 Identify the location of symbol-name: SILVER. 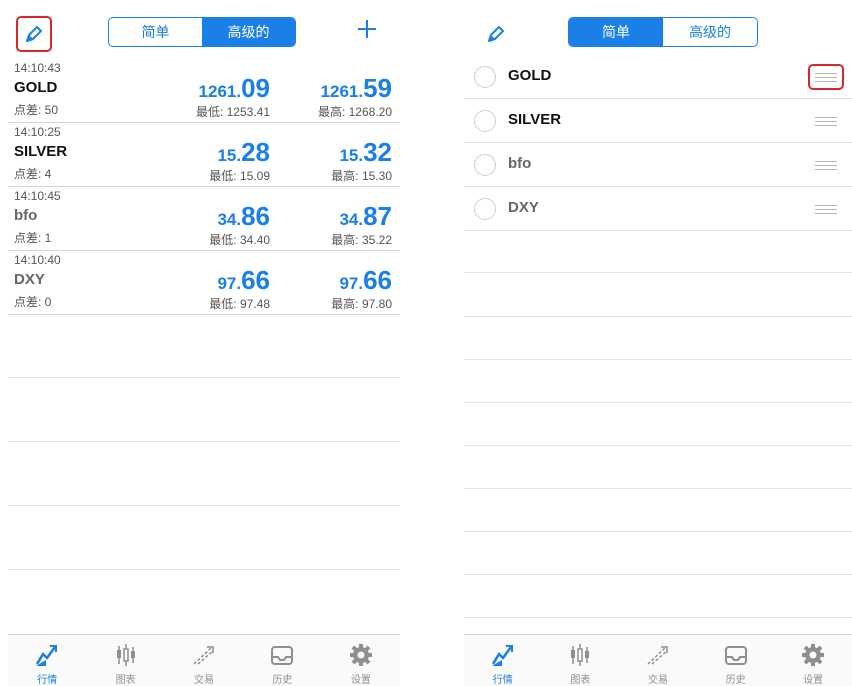
(535, 119).